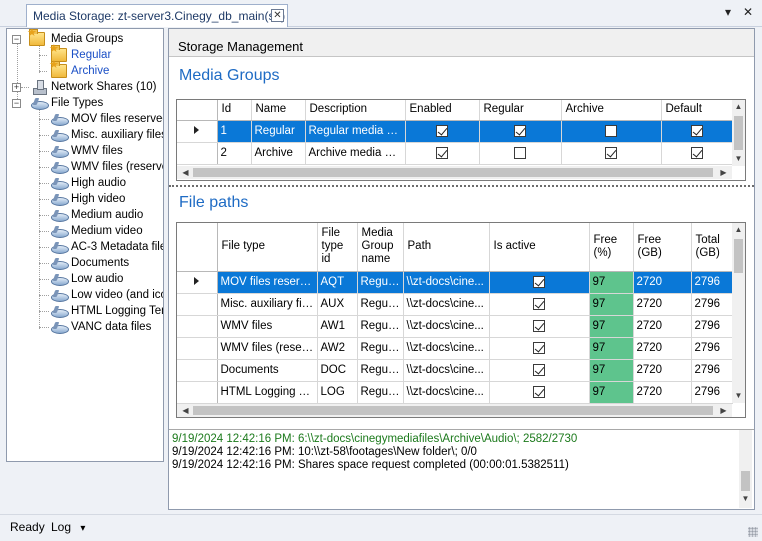 Image resolution: width=762 pixels, height=541 pixels. Describe the element at coordinates (712, 247) in the screenshot. I see `column-header-total-gb: Total (GB)` at that location.